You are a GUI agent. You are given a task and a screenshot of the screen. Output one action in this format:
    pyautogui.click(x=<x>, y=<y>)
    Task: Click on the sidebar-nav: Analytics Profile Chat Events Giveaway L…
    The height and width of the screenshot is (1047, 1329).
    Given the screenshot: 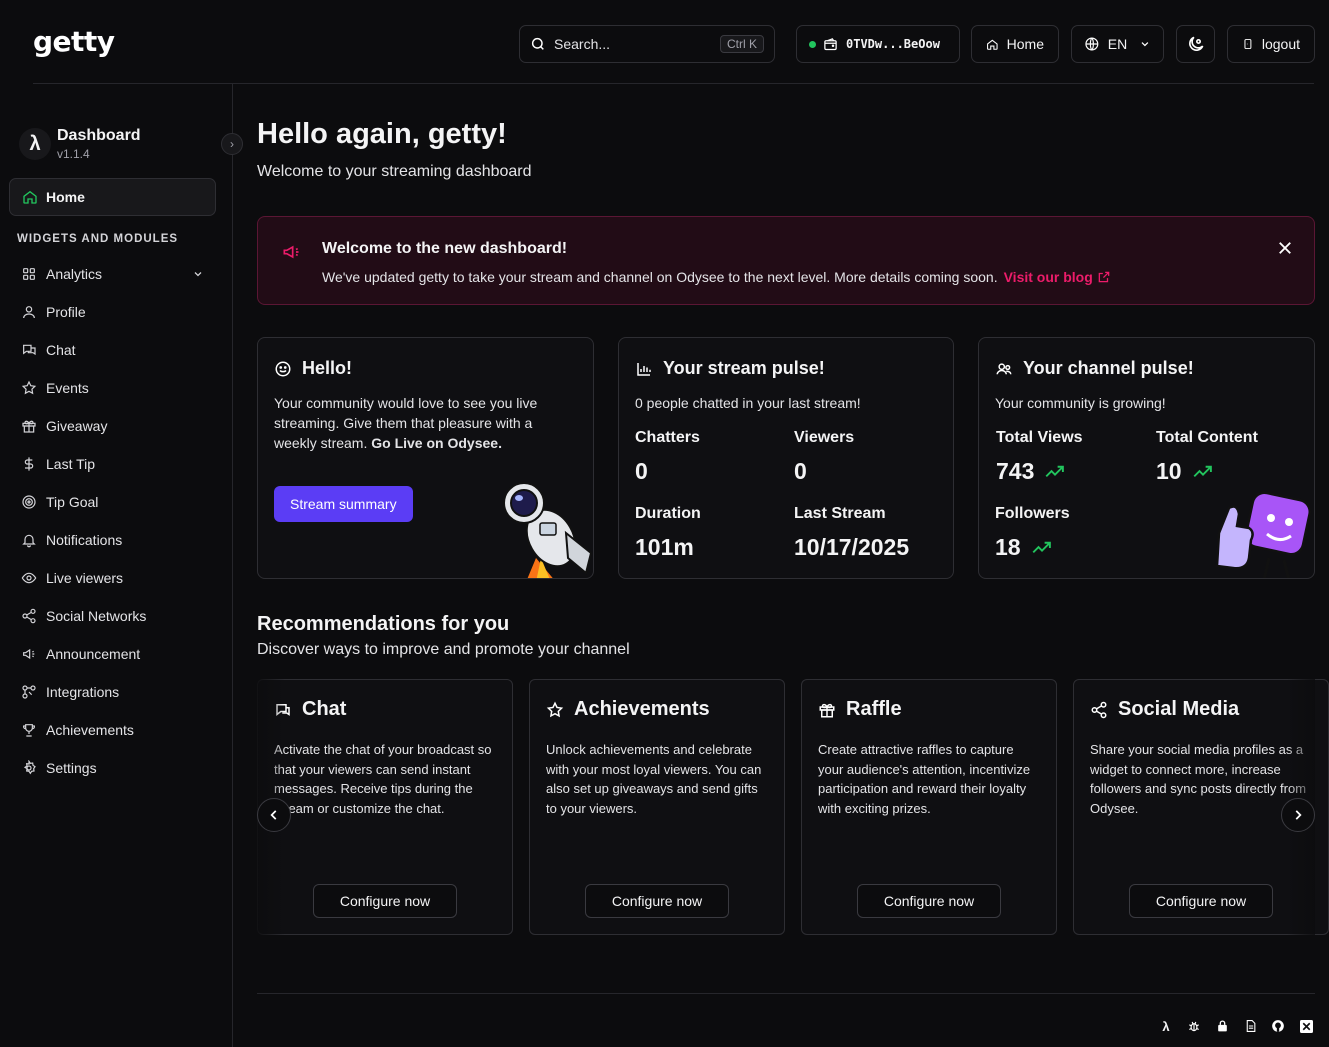 What is the action you would take?
    pyautogui.click(x=112, y=521)
    